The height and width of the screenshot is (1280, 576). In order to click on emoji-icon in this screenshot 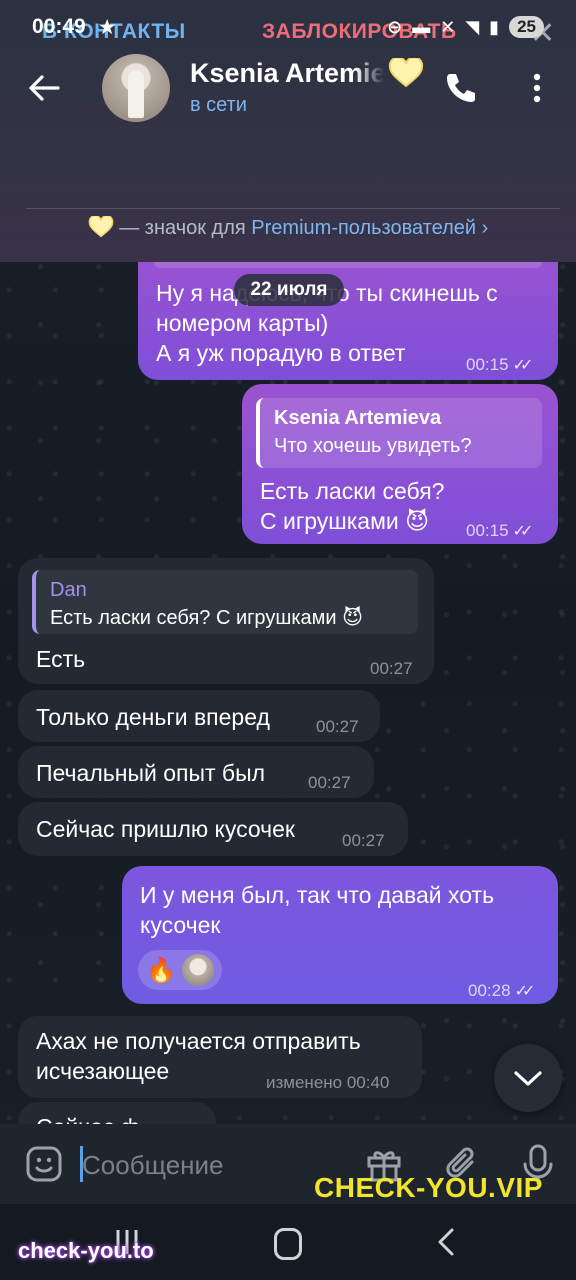, I will do `click(44, 1164)`.